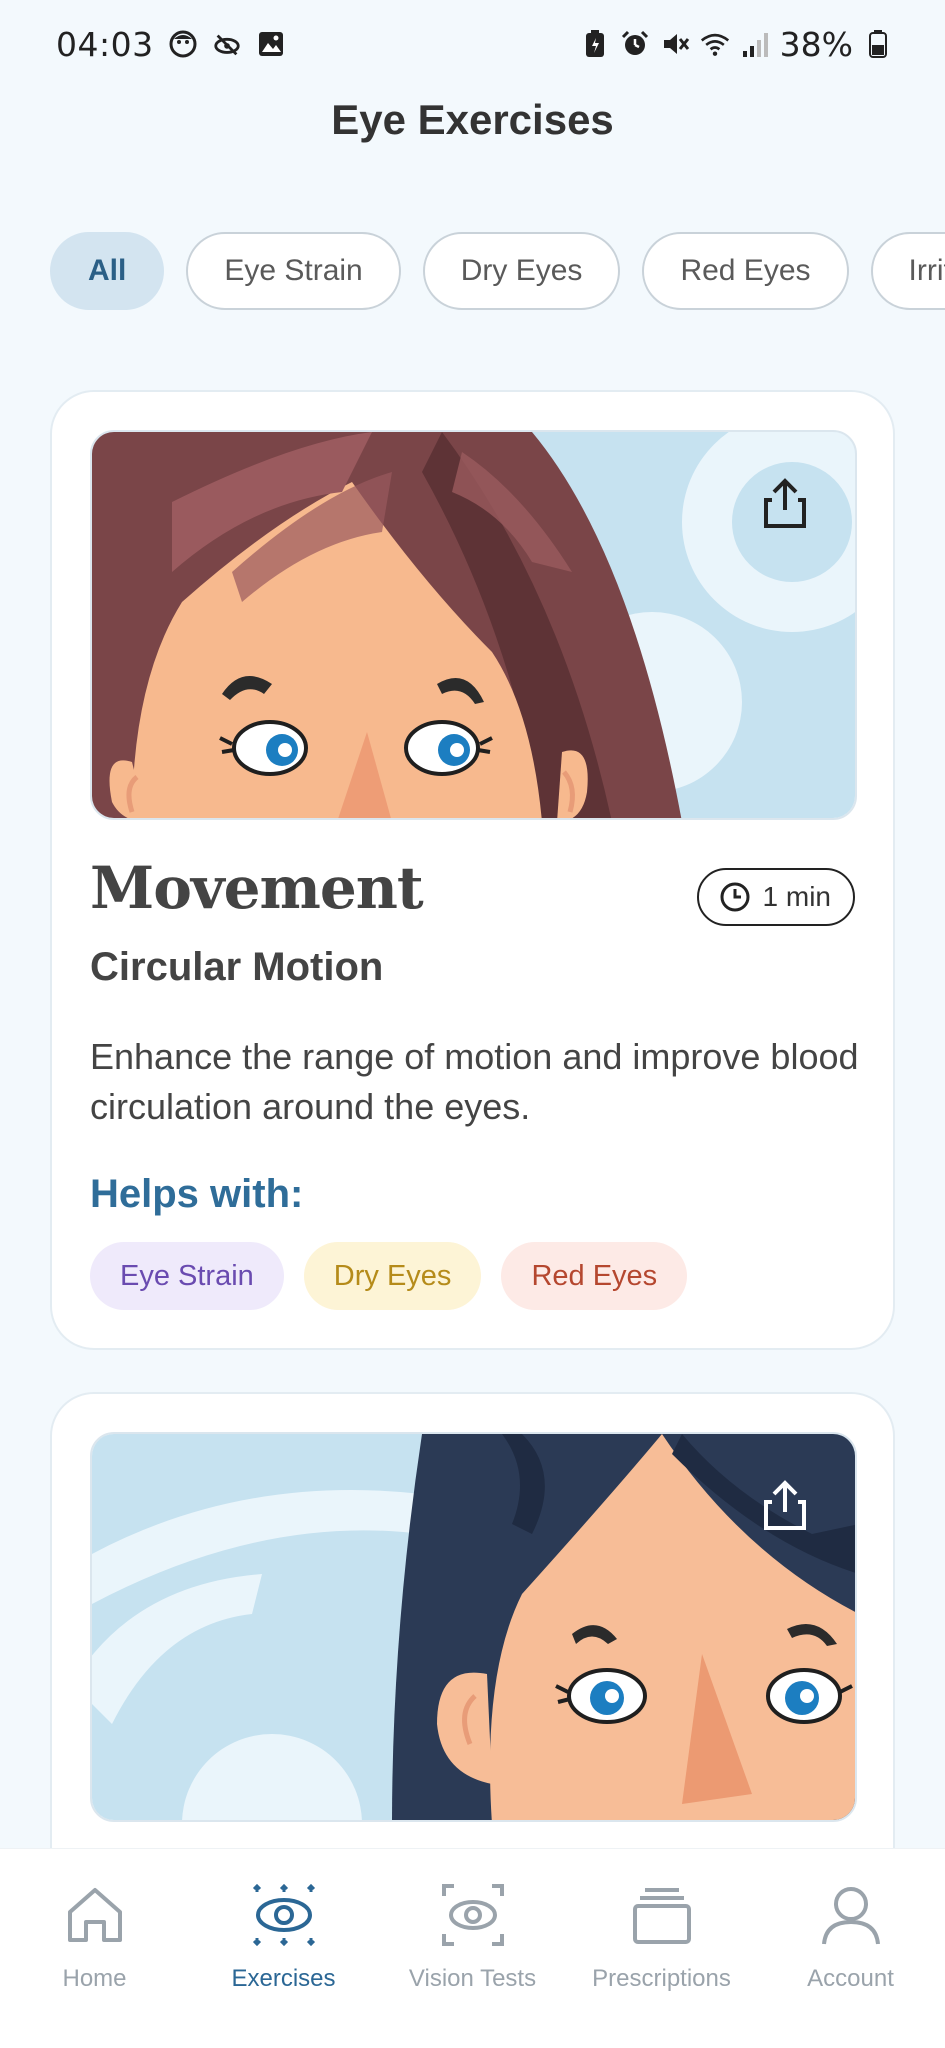 The image size is (945, 2048). Describe the element at coordinates (635, 44) in the screenshot. I see `alarm-icon` at that location.